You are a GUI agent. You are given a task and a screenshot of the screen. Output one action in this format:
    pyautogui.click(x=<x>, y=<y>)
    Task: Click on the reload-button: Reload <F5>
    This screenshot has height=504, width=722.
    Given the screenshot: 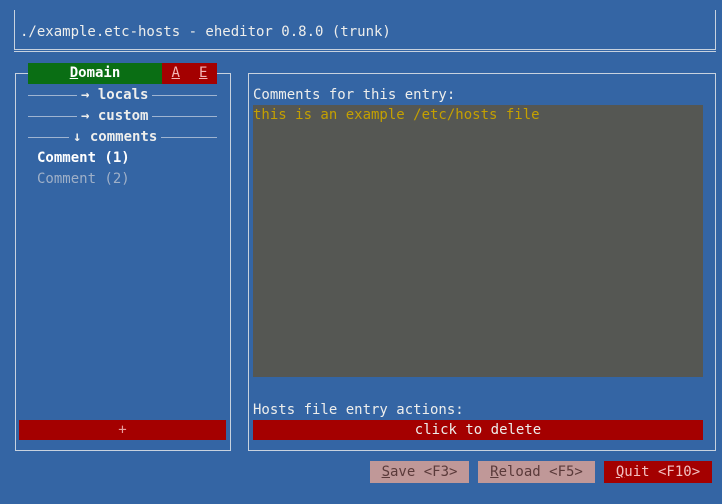 What is the action you would take?
    pyautogui.click(x=536, y=472)
    